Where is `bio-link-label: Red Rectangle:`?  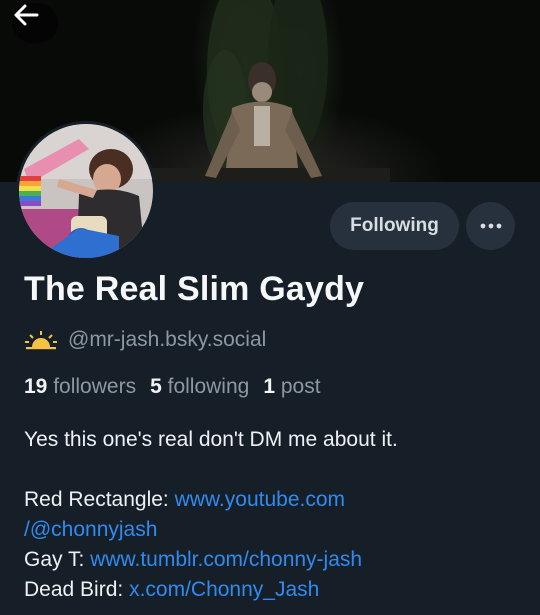
bio-link-label: Red Rectangle: is located at coordinates (99, 499).